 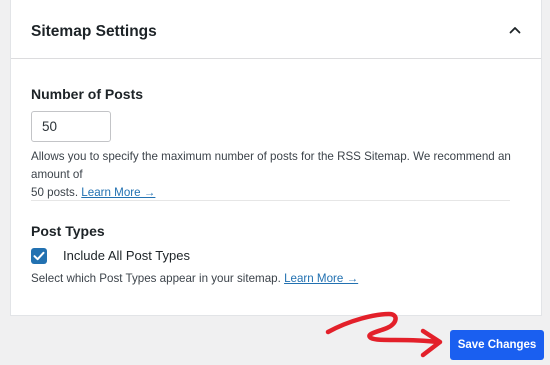 What do you see at coordinates (384, 334) in the screenshot?
I see `arrow-icon` at bounding box center [384, 334].